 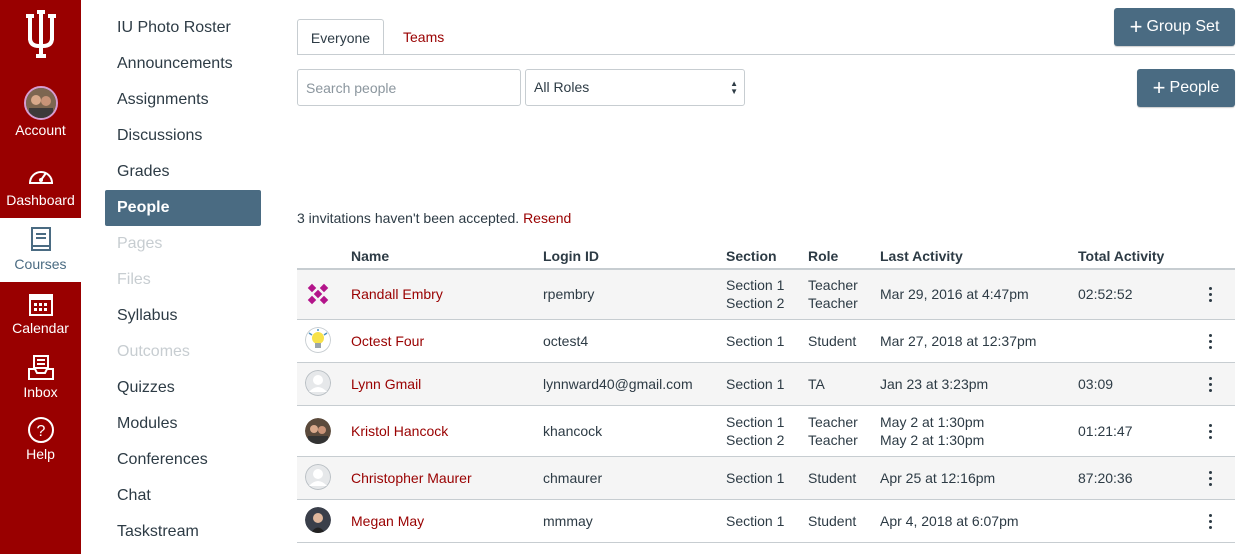 What do you see at coordinates (1096, 384) in the screenshot?
I see `total-activity: 03:09` at bounding box center [1096, 384].